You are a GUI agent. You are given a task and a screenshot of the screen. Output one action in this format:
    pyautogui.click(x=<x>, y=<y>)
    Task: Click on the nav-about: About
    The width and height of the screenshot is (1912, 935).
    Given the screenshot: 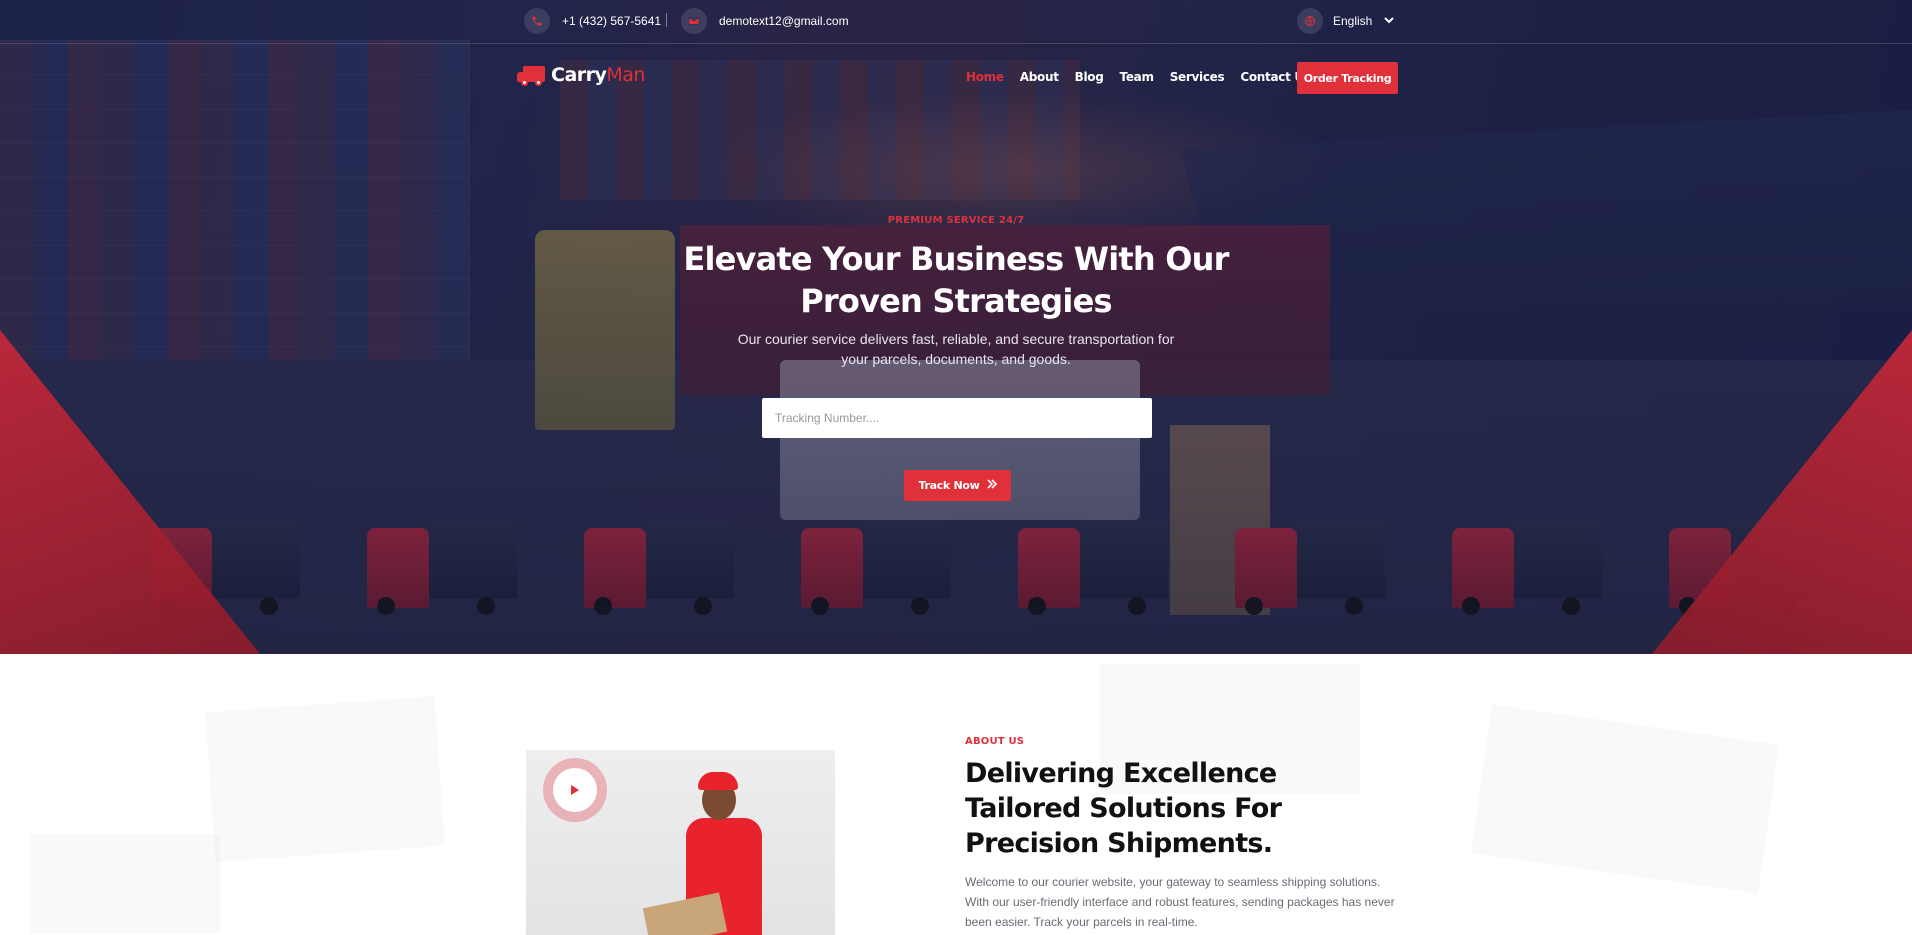 What is the action you would take?
    pyautogui.click(x=1039, y=77)
    